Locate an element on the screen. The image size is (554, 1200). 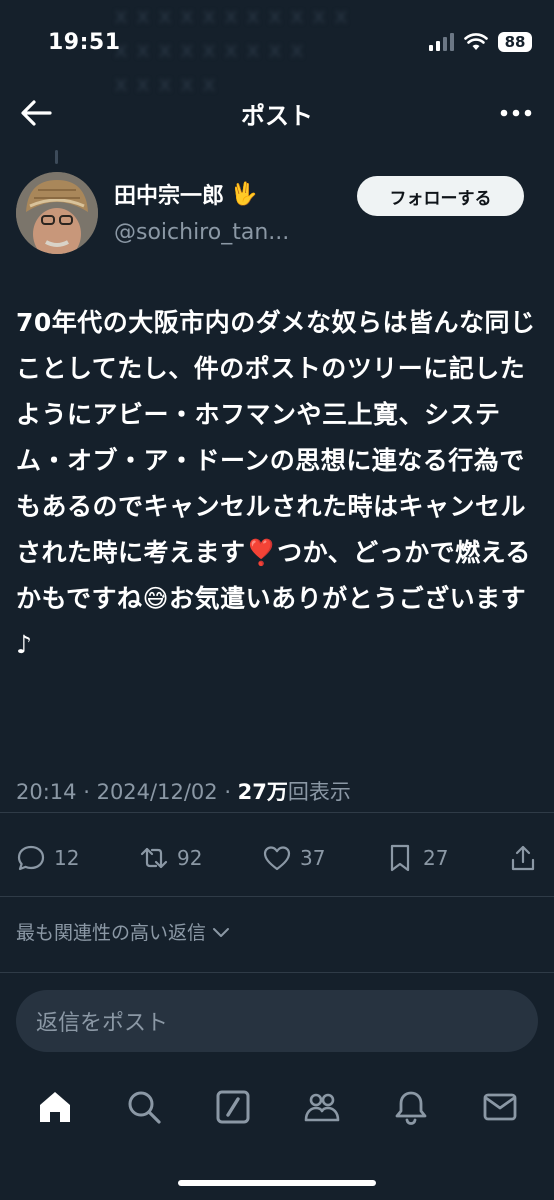
tweet-meta: 20:14 · 2024/12/02 · 27万回表示 is located at coordinates (183, 791).